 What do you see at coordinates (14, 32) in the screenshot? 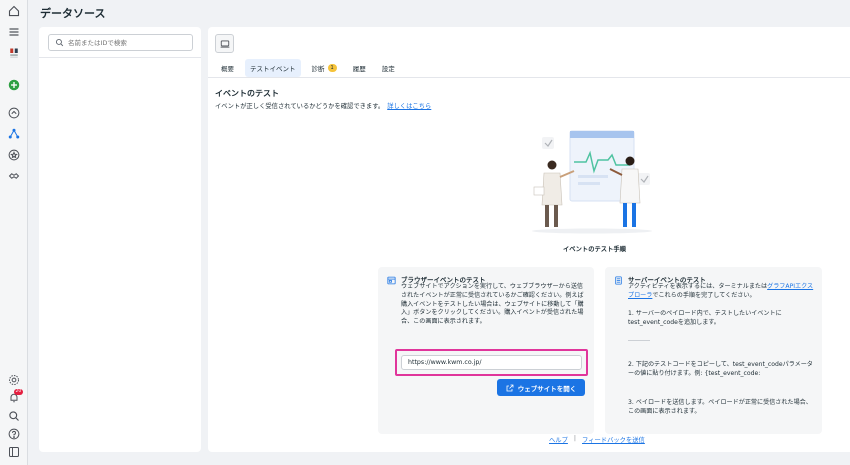
I see `menu-icon` at bounding box center [14, 32].